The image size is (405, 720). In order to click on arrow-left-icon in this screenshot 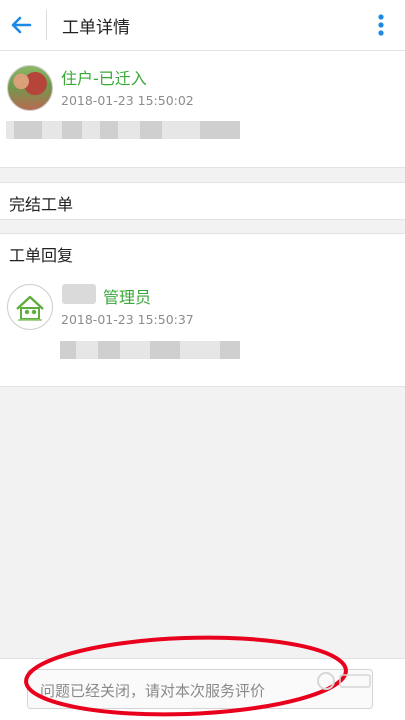, I will do `click(21, 25)`.